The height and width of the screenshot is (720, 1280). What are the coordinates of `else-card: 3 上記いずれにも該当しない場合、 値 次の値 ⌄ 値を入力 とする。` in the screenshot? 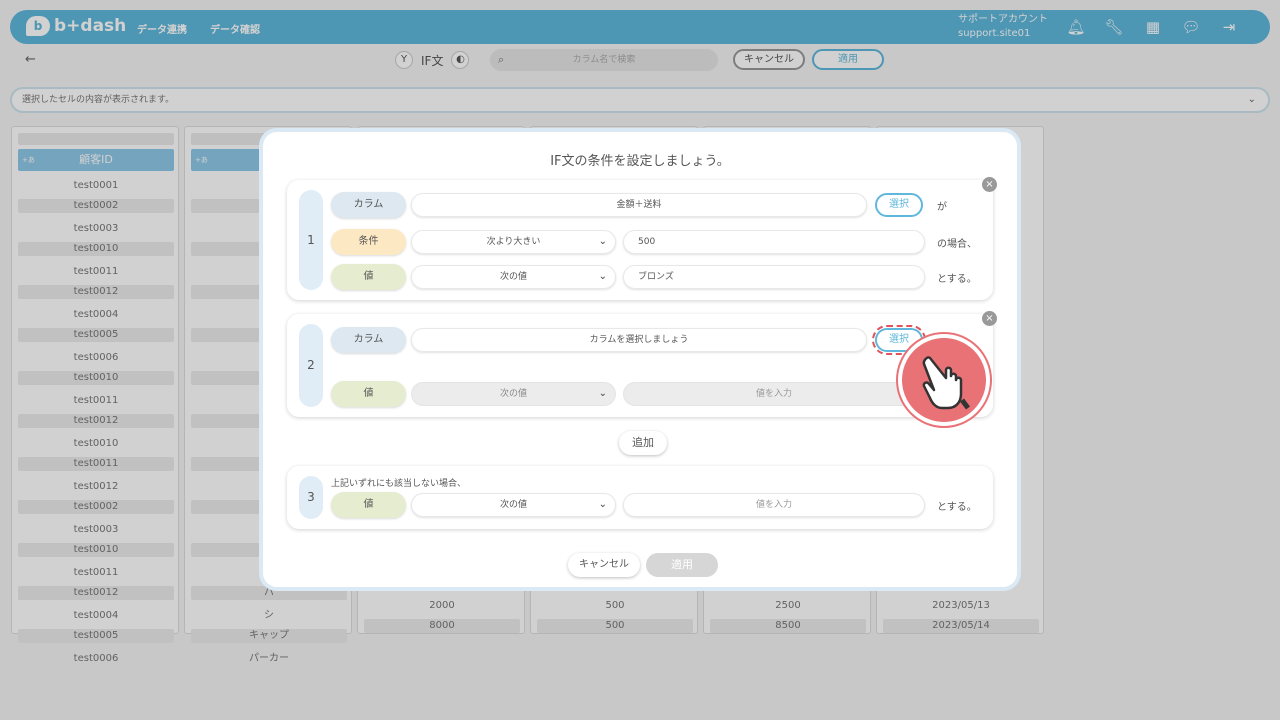 It's located at (640, 497).